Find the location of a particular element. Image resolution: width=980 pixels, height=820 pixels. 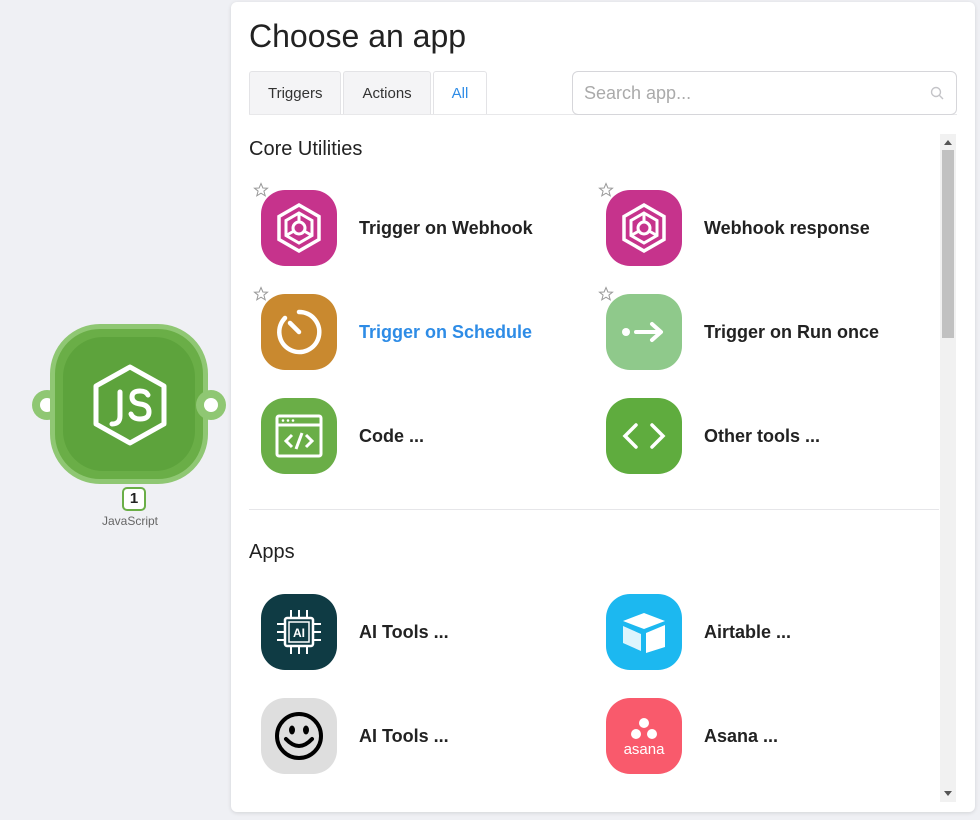

node-label: JavaScript is located at coordinates (130, 521).